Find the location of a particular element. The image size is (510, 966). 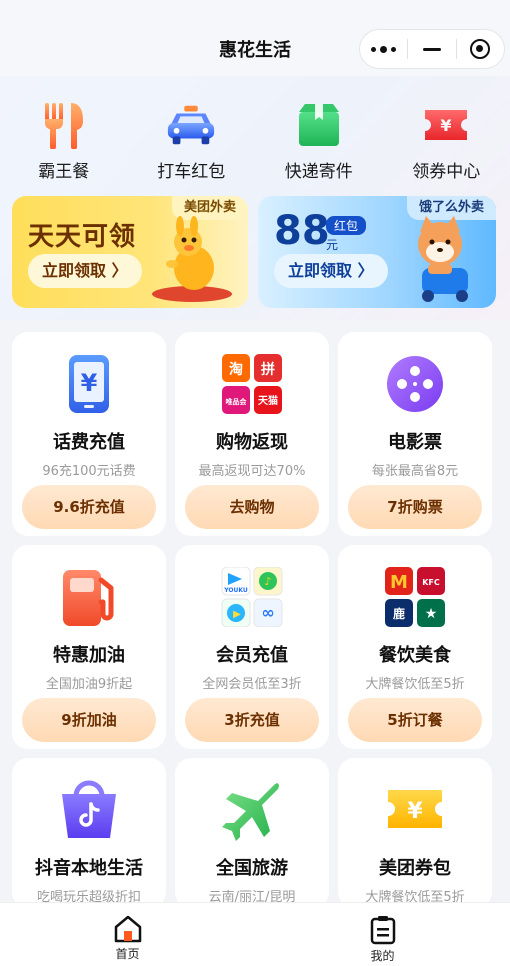

quick-item-coupon: ¥ 领券中心 is located at coordinates (446, 145).